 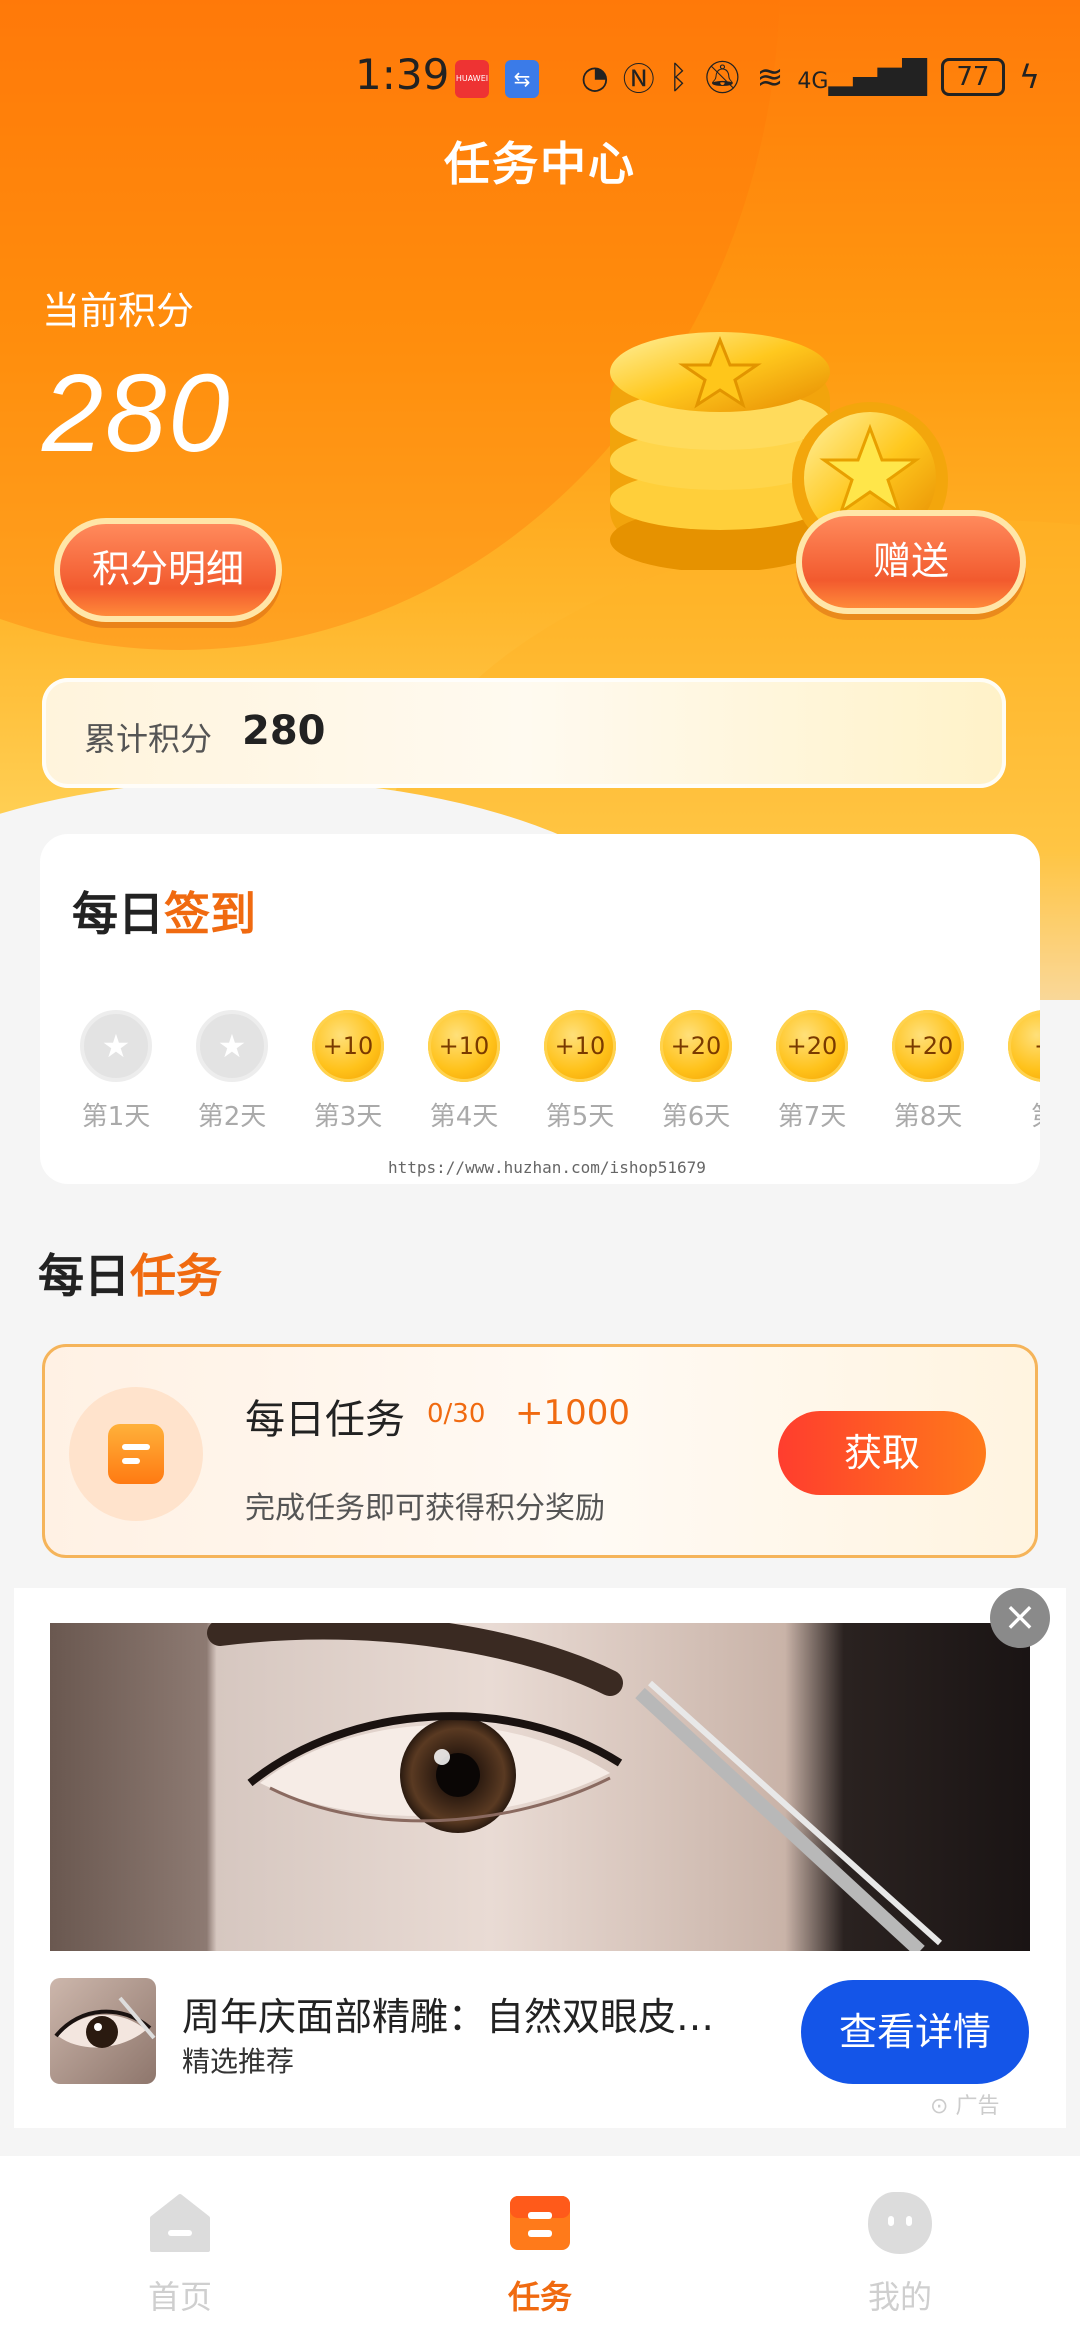 I want to click on speed-icon: ◔, so click(x=594, y=77).